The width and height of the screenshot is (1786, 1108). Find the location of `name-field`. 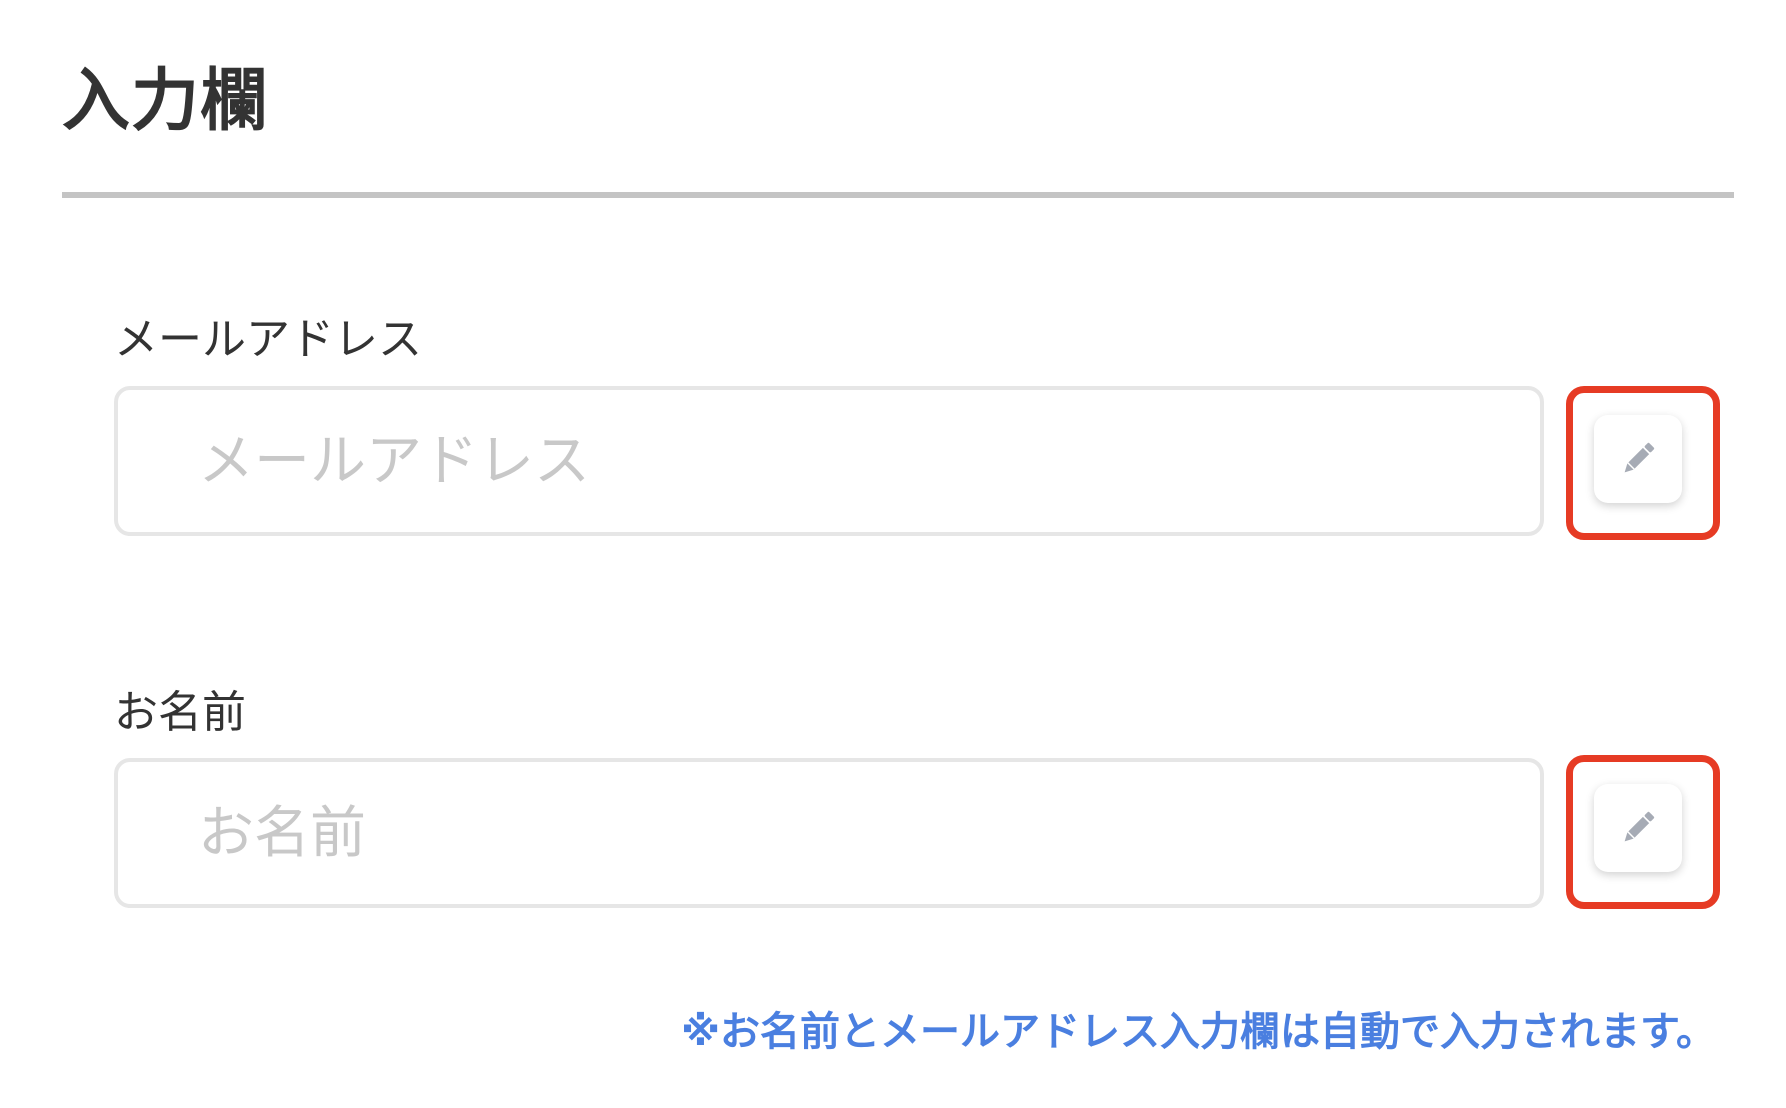

name-field is located at coordinates (829, 833).